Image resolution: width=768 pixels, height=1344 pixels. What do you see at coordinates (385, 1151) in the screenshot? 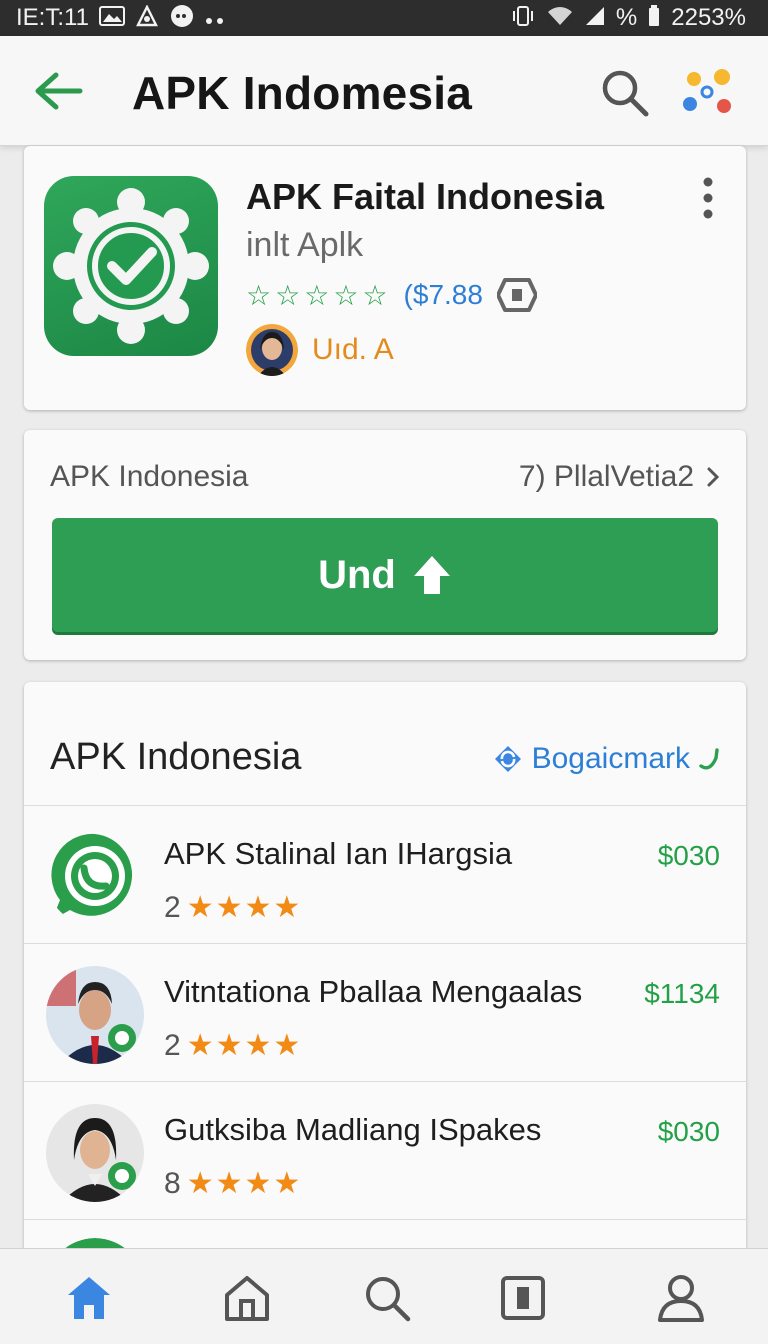
I see `list-item: Gutksiba Madliang ISpakes 8 ★★★★ $030` at bounding box center [385, 1151].